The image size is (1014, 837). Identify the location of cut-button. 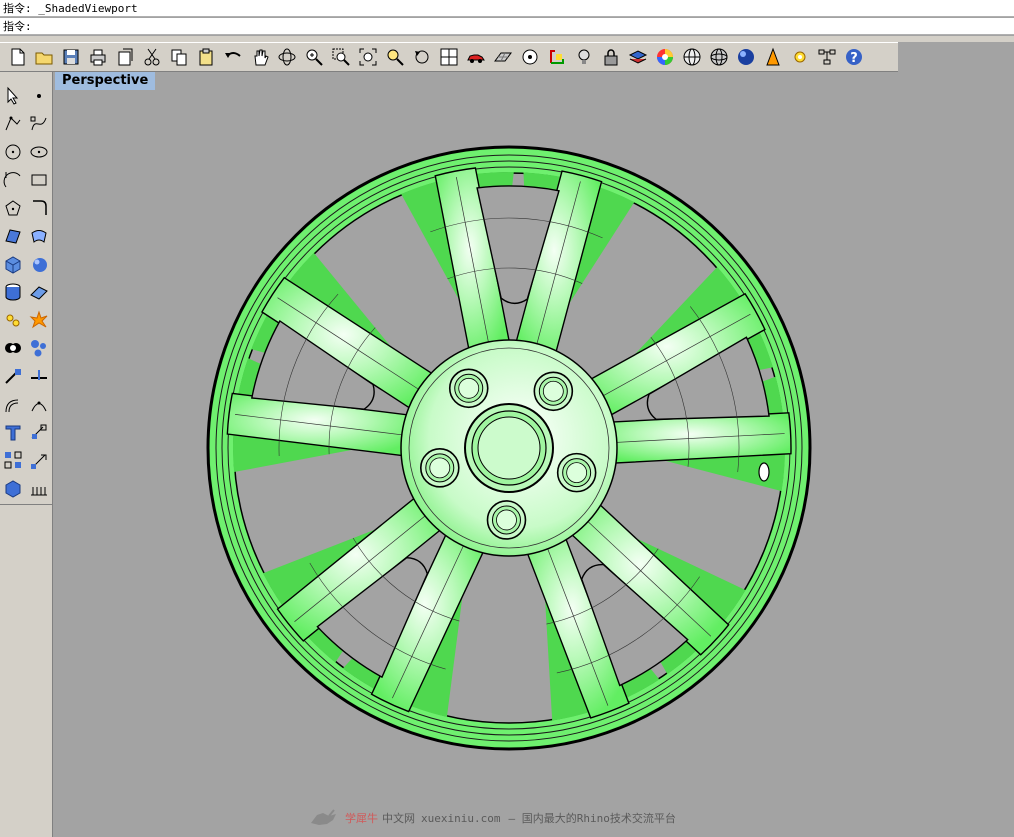
(151, 57).